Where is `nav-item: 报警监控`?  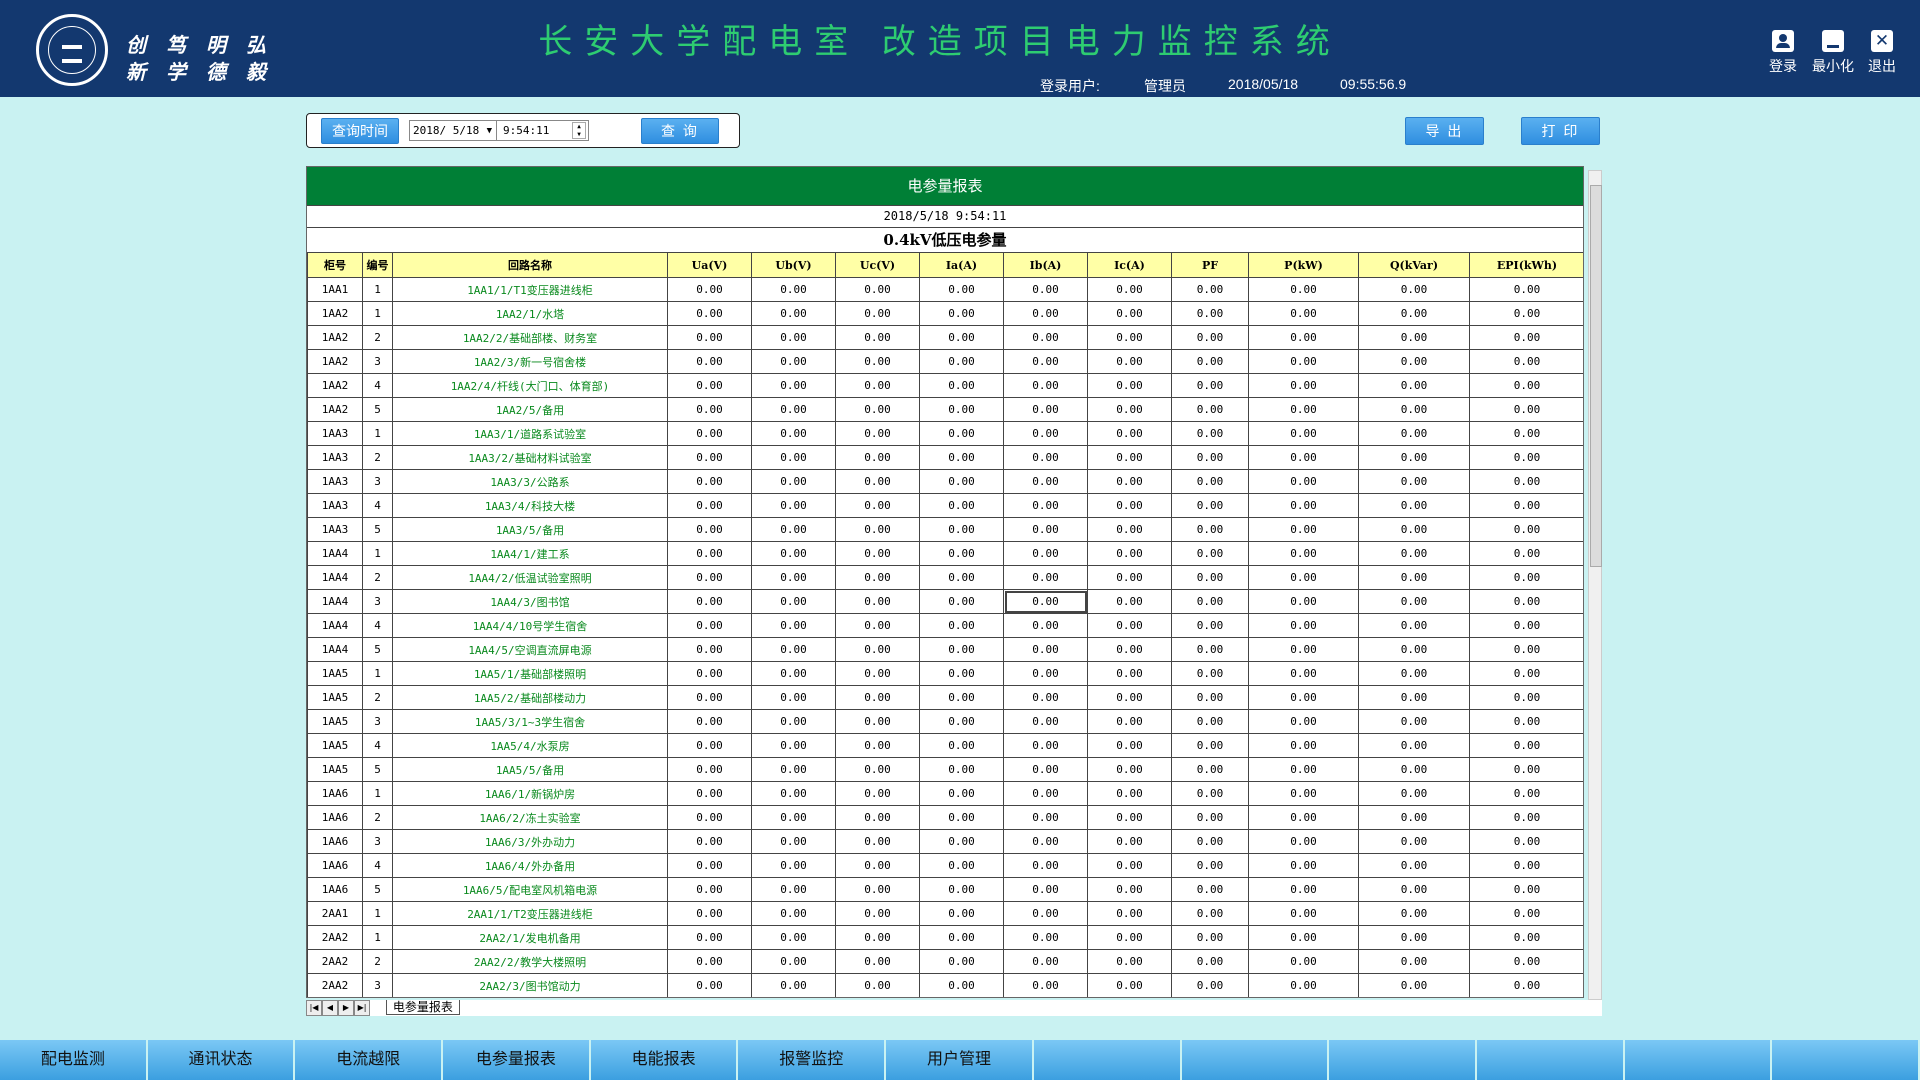
nav-item: 报警监控 is located at coordinates (812, 1060).